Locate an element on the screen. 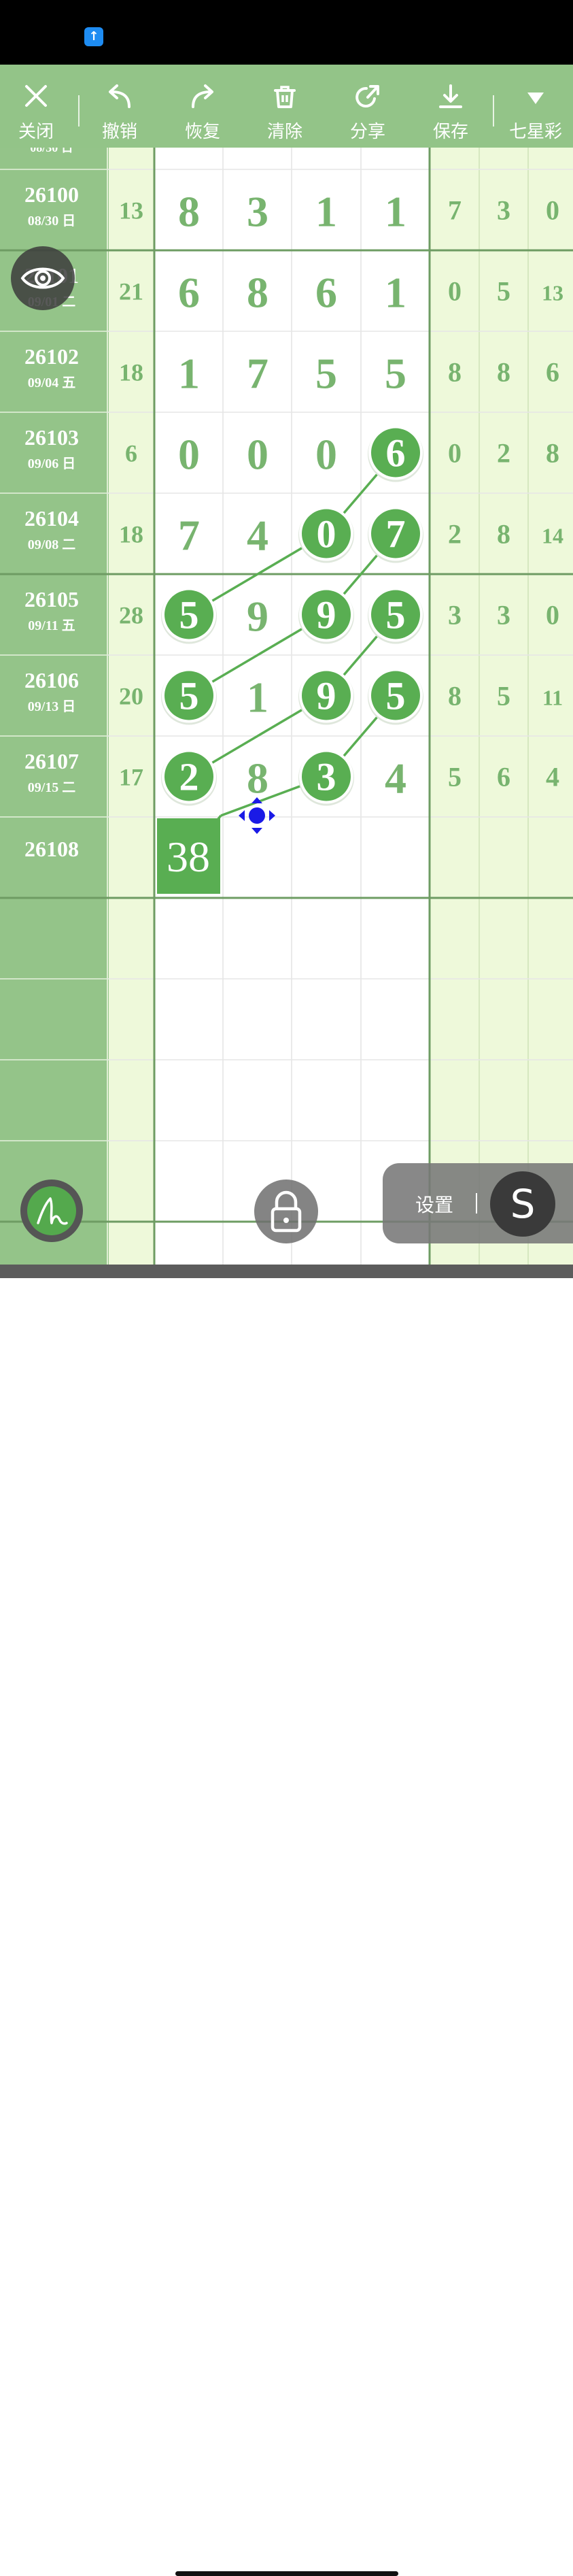 This screenshot has width=573, height=2576. ball-digit: 3 is located at coordinates (326, 777).